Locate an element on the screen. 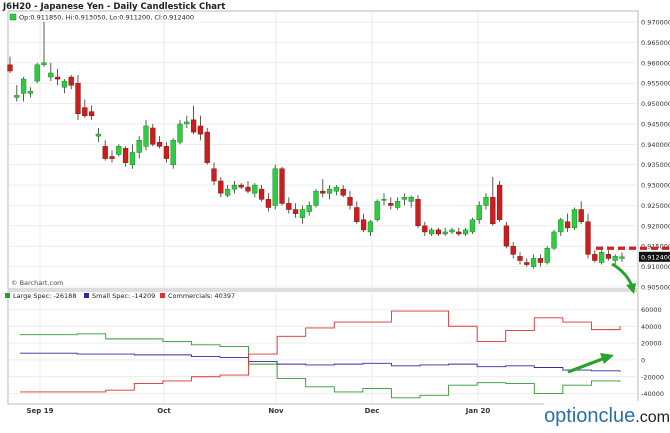 Image resolution: width=670 pixels, height=433 pixels. watermark-brand: optionclue is located at coordinates (590, 416).